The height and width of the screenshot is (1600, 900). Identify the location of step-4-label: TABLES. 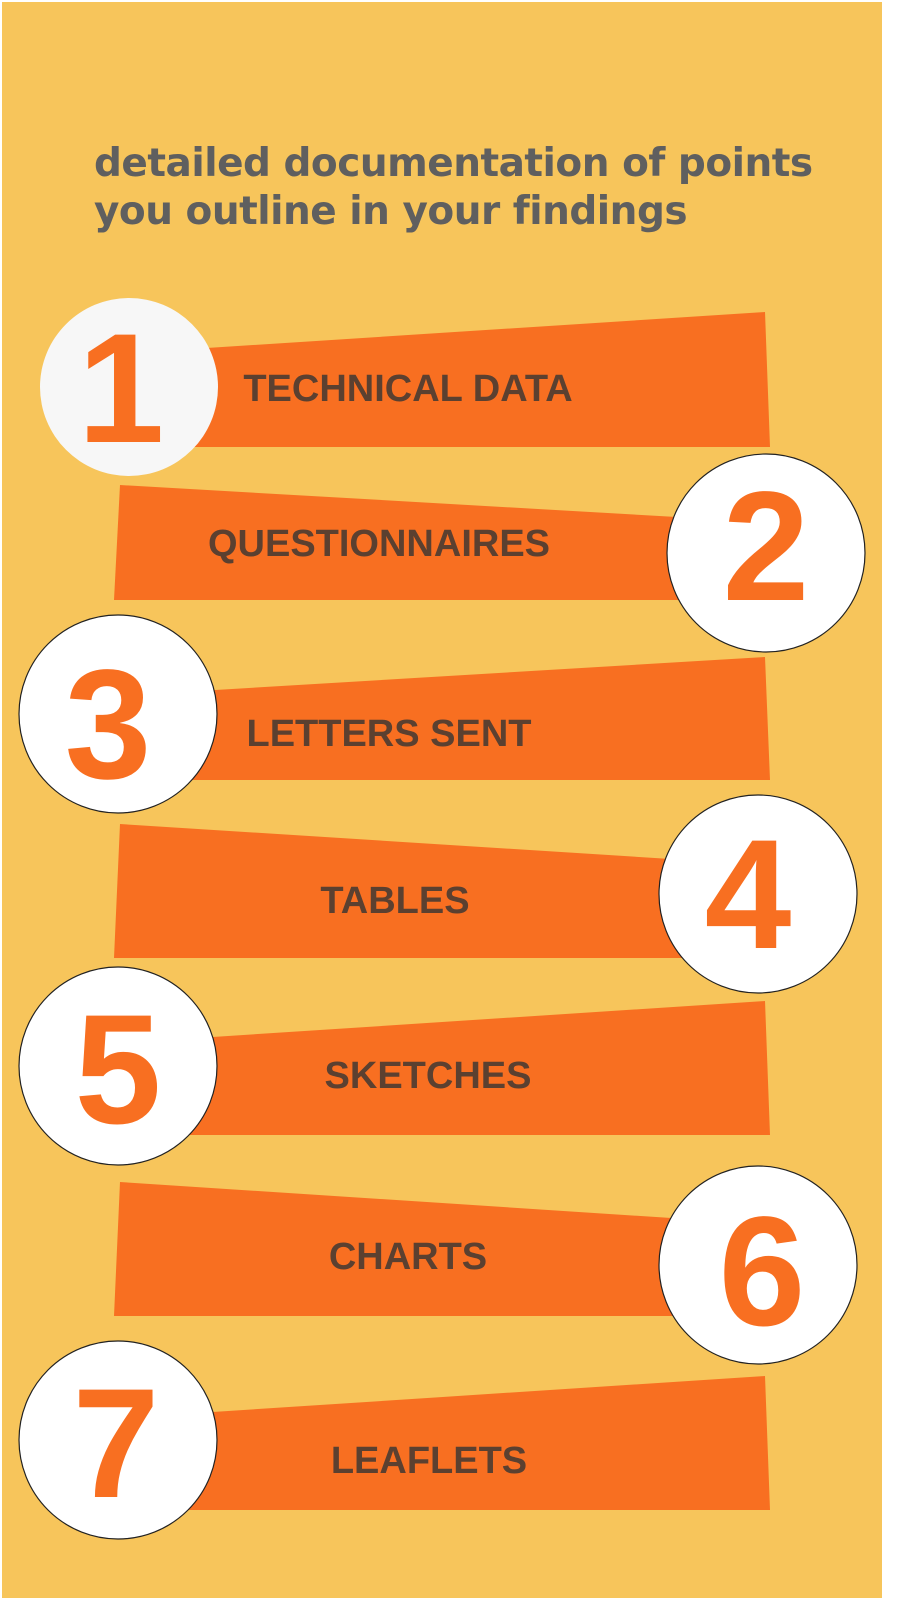
(394, 901).